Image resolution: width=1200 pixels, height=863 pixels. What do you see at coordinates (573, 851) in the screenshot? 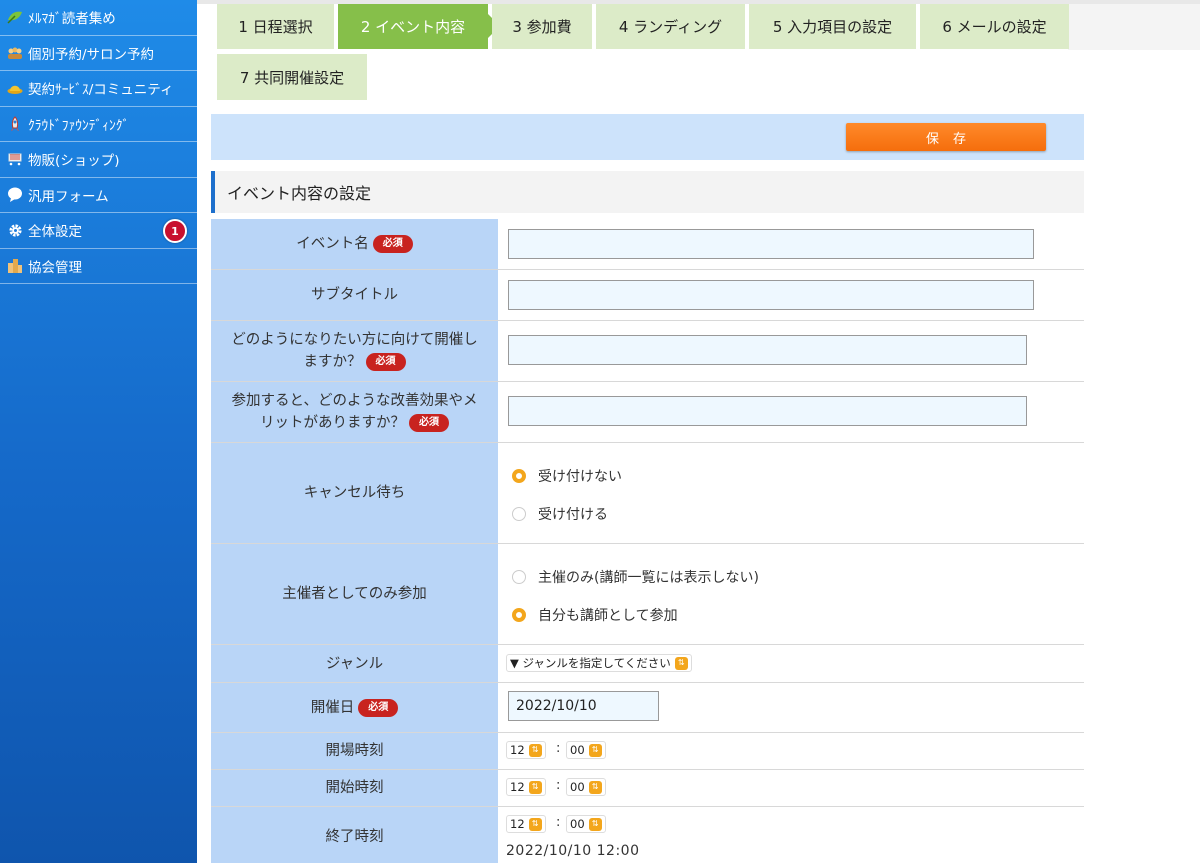
I see `end-datetime-summary: 2022/10/10 12:00` at bounding box center [573, 851].